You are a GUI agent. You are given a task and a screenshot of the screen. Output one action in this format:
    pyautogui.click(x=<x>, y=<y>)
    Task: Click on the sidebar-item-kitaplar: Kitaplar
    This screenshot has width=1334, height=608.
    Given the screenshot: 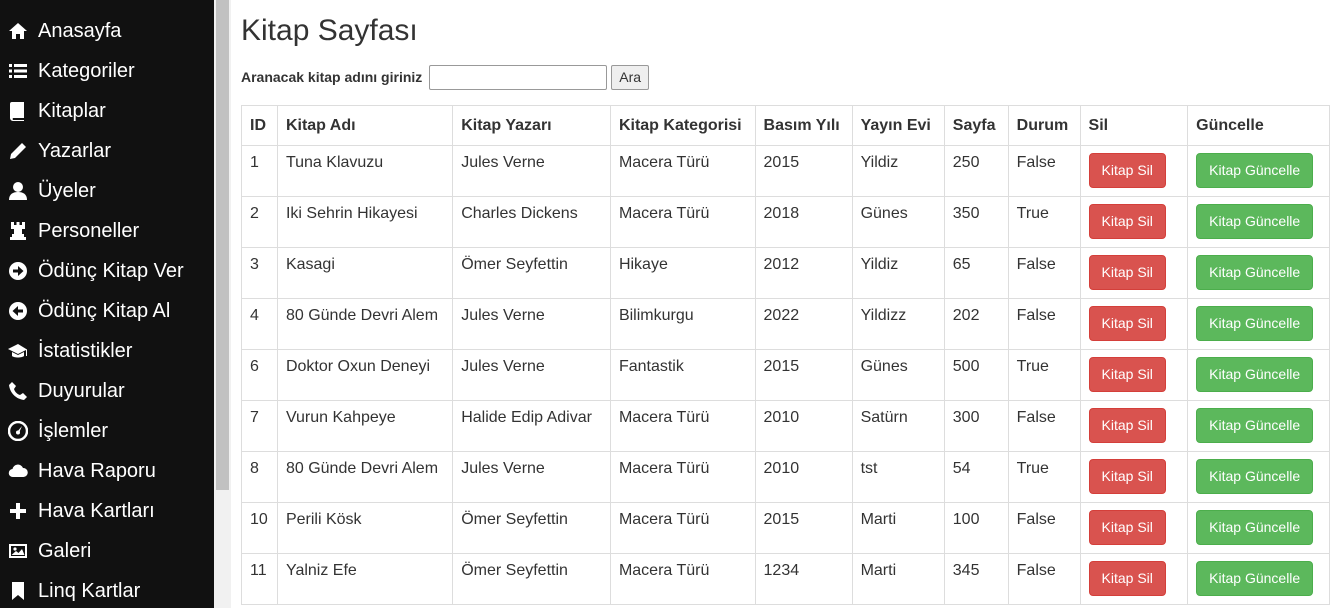 What is the action you would take?
    pyautogui.click(x=107, y=111)
    